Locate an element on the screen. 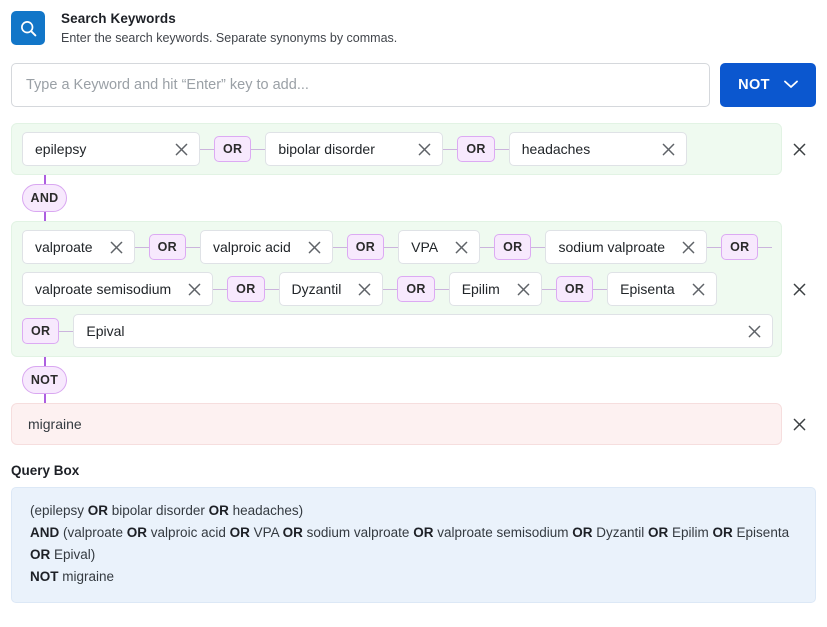  keyword-input-row: NOT is located at coordinates (413, 85).